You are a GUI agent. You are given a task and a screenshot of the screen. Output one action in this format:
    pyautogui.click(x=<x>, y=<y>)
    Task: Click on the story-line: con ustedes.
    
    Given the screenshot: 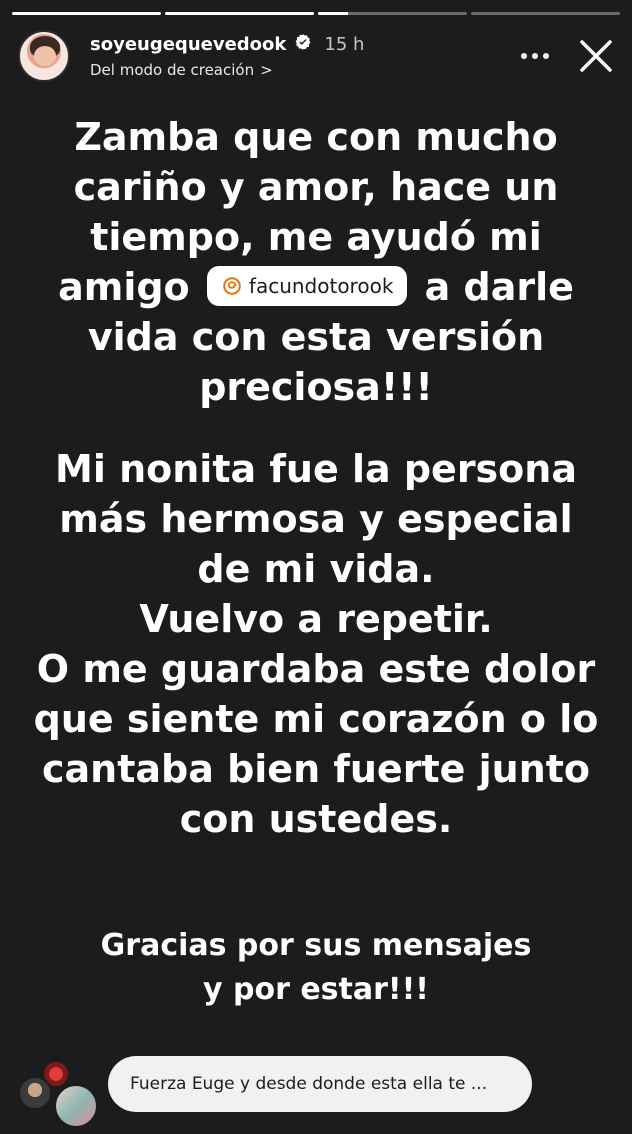 What is the action you would take?
    pyautogui.click(x=316, y=819)
    